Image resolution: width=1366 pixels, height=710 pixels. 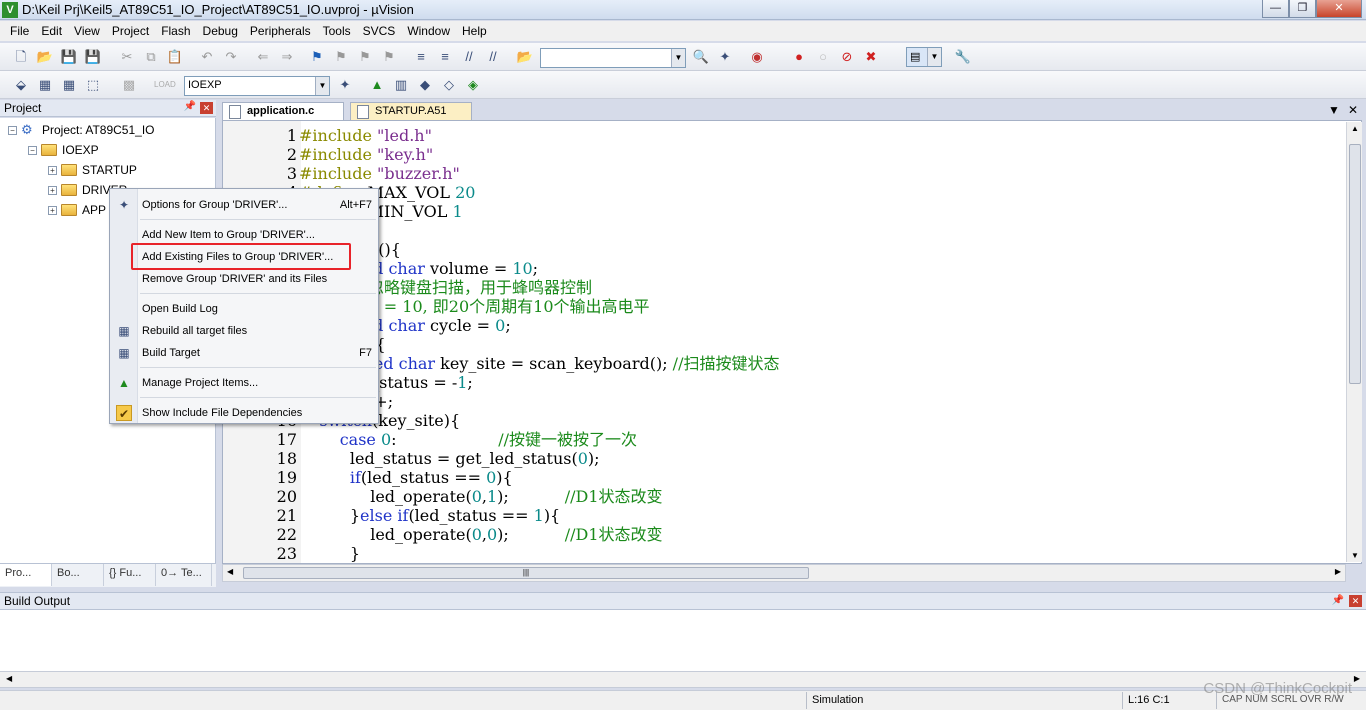 I want to click on context-menu-item: Options for Group 'DRIVER'... Alt+F7, so click(x=259, y=205).